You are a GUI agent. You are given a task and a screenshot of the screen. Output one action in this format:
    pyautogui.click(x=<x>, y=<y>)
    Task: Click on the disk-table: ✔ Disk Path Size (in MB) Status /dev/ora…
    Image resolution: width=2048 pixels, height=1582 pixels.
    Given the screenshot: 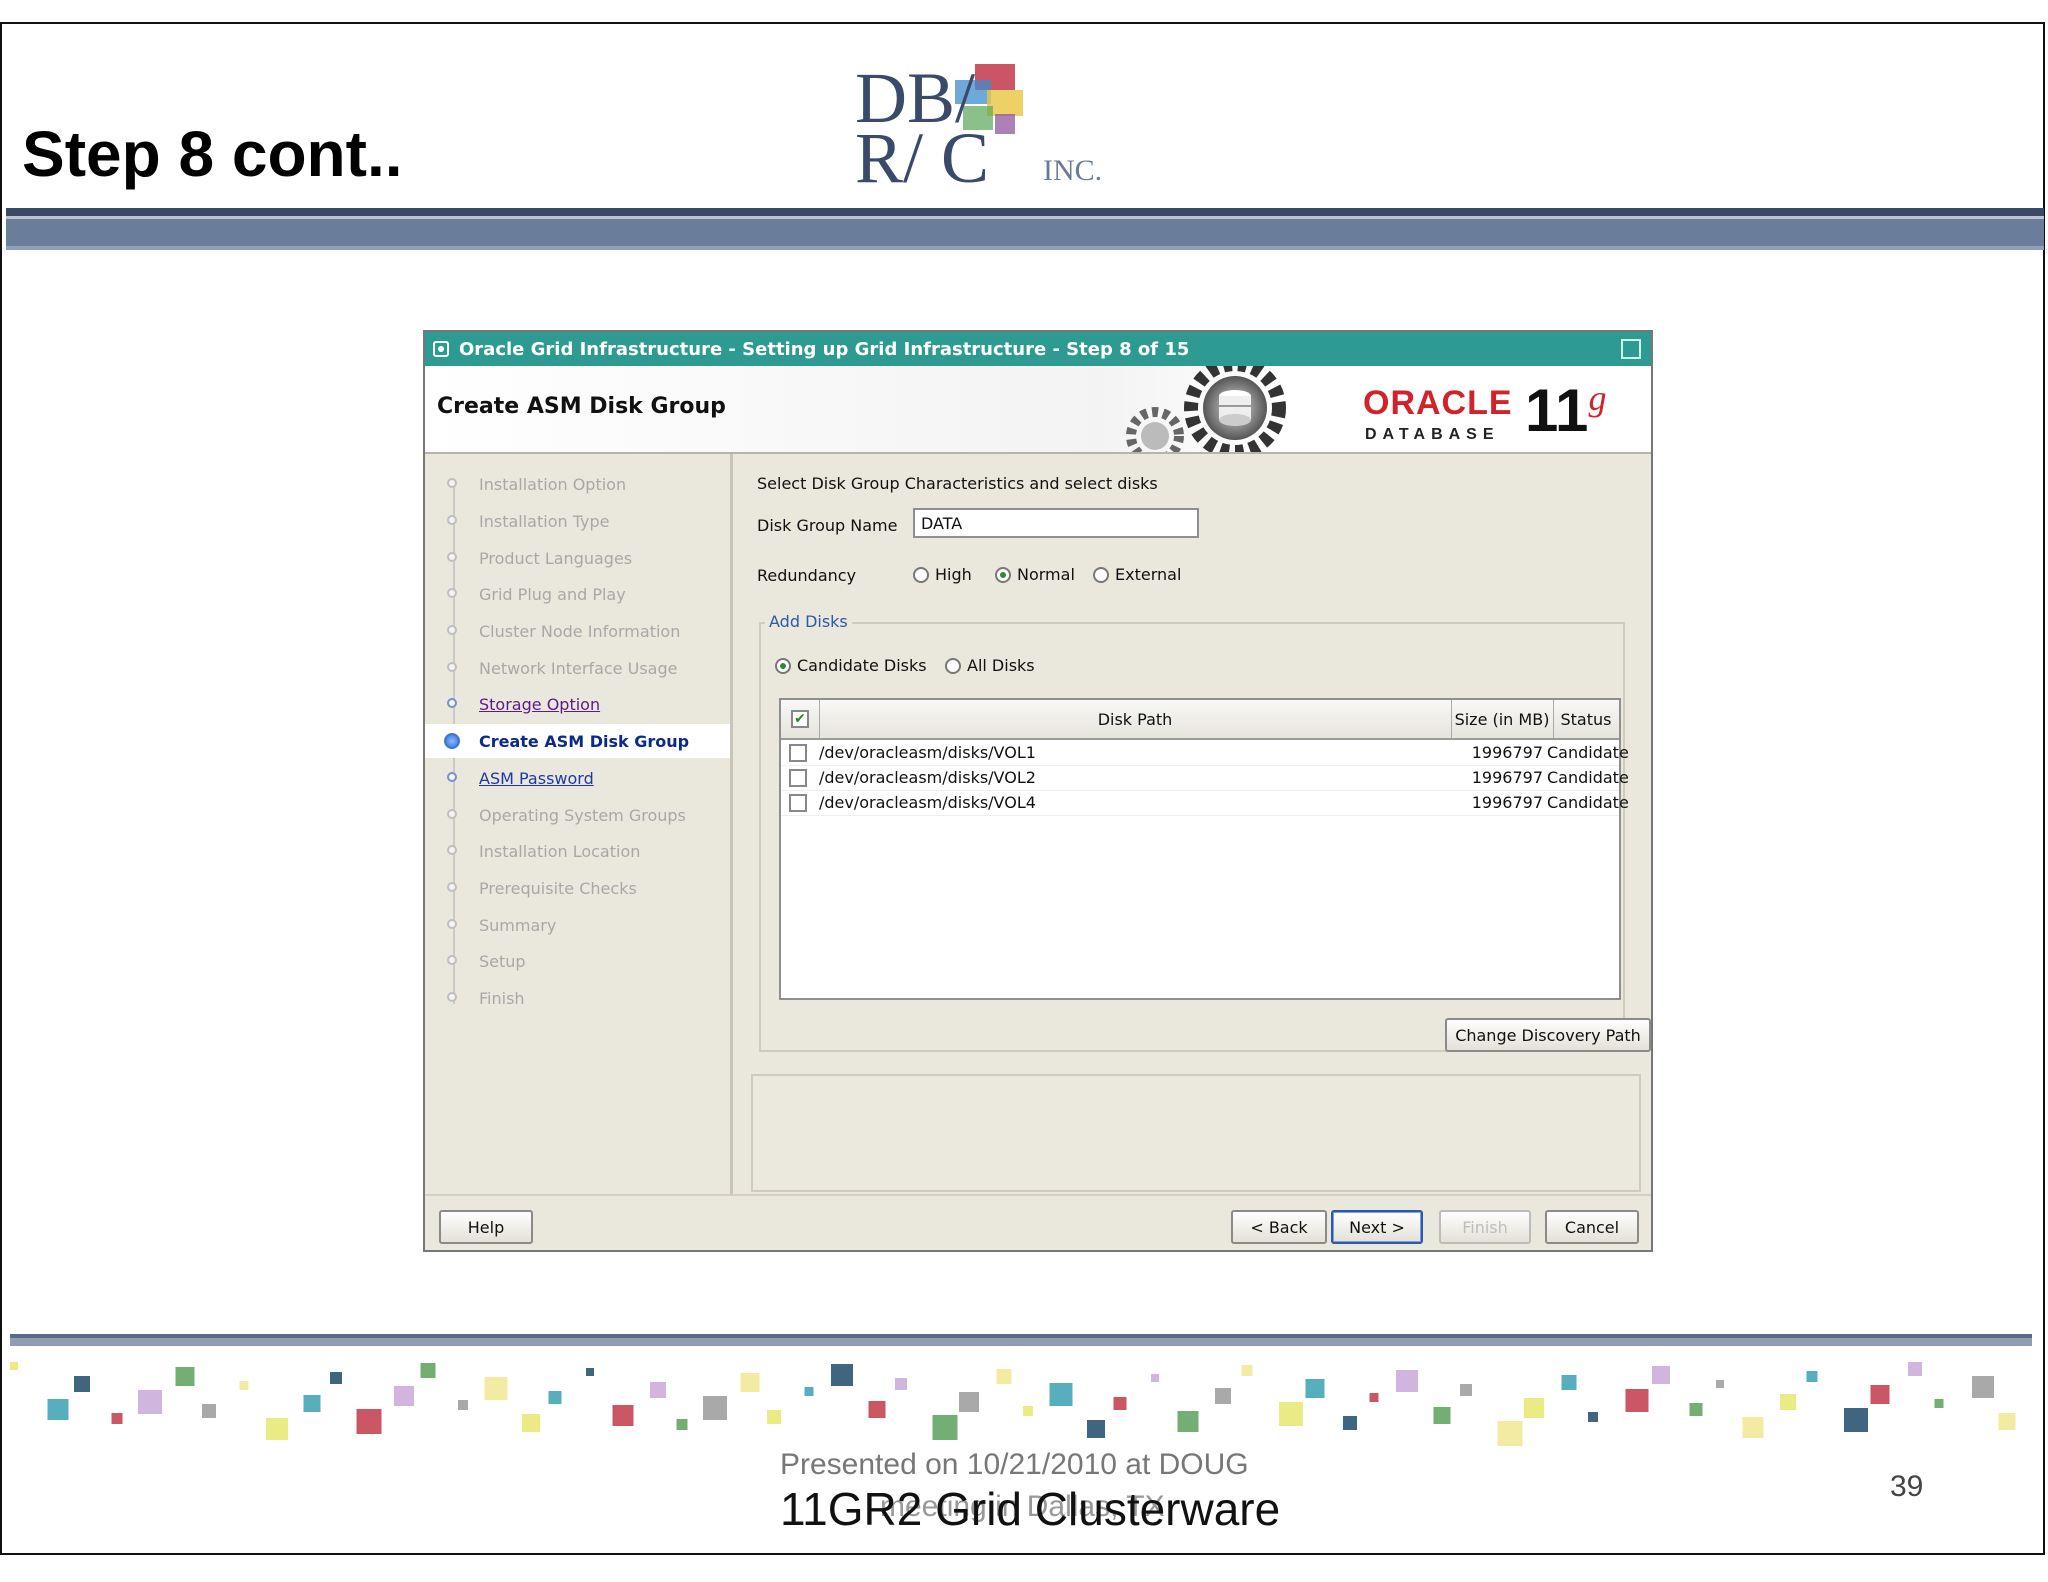 What is the action you would take?
    pyautogui.click(x=1204, y=849)
    